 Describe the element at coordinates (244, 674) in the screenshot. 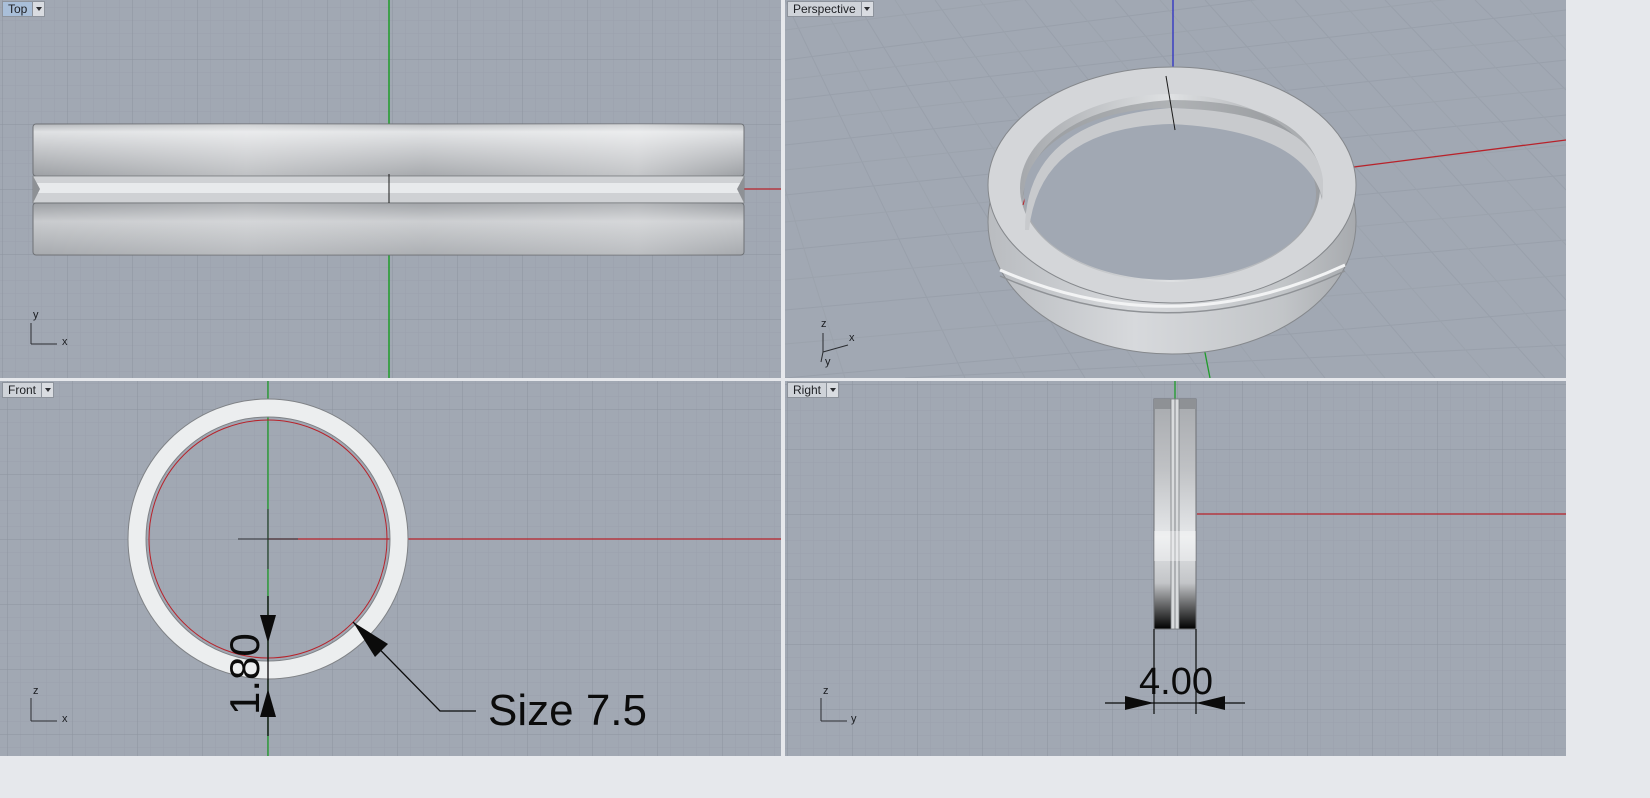

I see `thickness-dimension-text: 1.80` at that location.